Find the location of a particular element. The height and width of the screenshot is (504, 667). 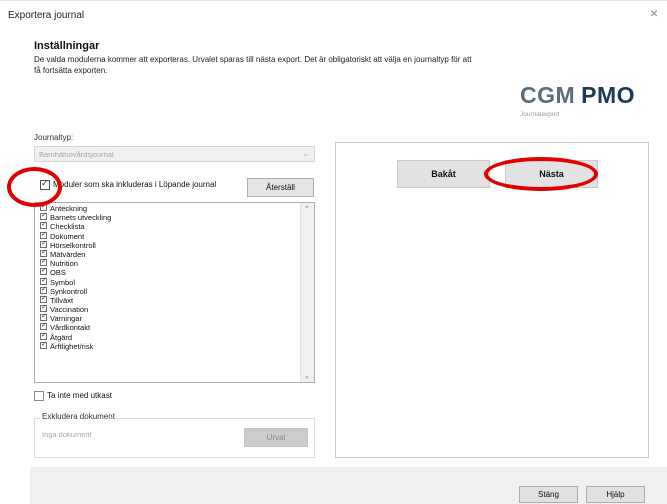

module-label: OBS is located at coordinates (58, 273).